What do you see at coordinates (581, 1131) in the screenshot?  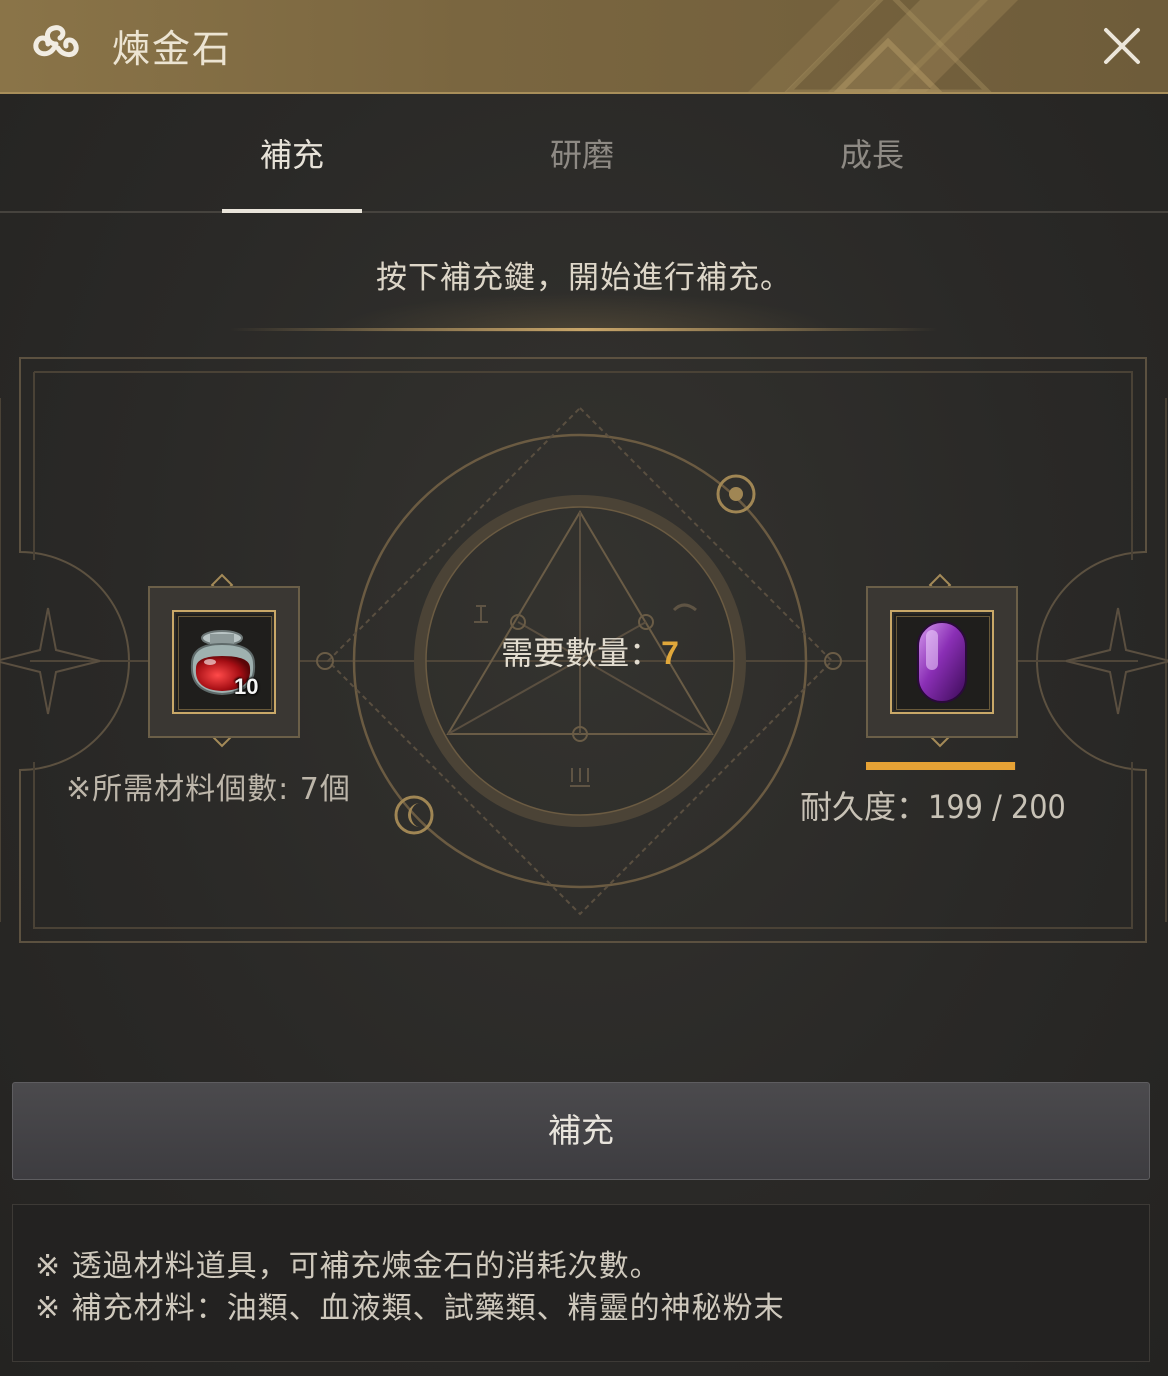 I see `refill-button: 補充` at bounding box center [581, 1131].